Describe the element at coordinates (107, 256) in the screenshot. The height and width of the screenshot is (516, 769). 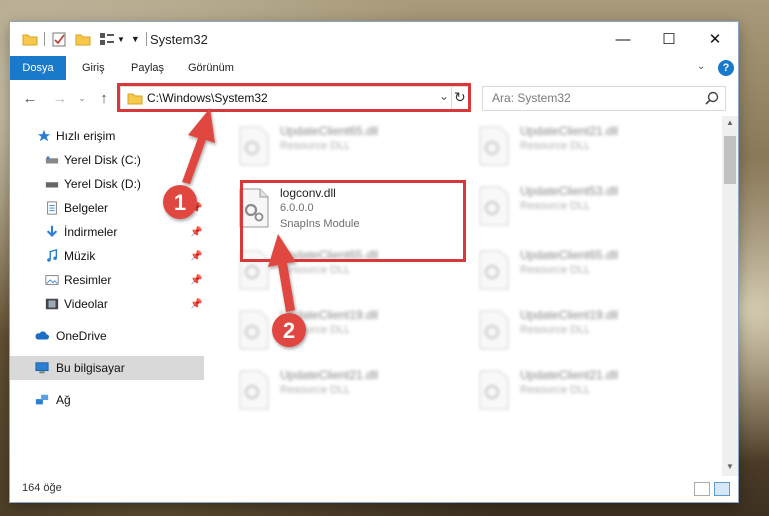
I see `sidebar-item-music: Müzik 📌` at that location.